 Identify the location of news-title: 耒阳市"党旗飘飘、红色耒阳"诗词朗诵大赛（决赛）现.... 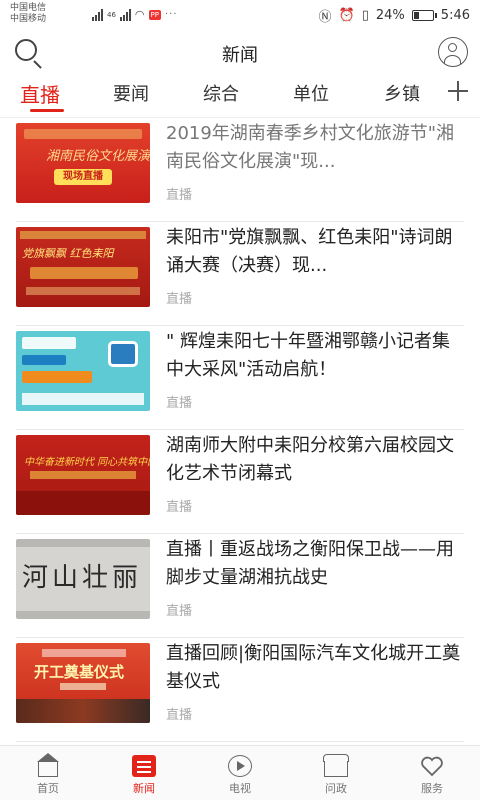
(309, 251).